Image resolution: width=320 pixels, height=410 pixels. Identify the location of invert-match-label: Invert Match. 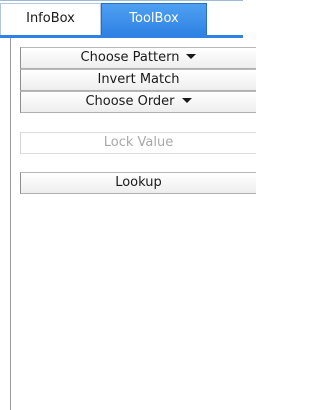
(138, 79).